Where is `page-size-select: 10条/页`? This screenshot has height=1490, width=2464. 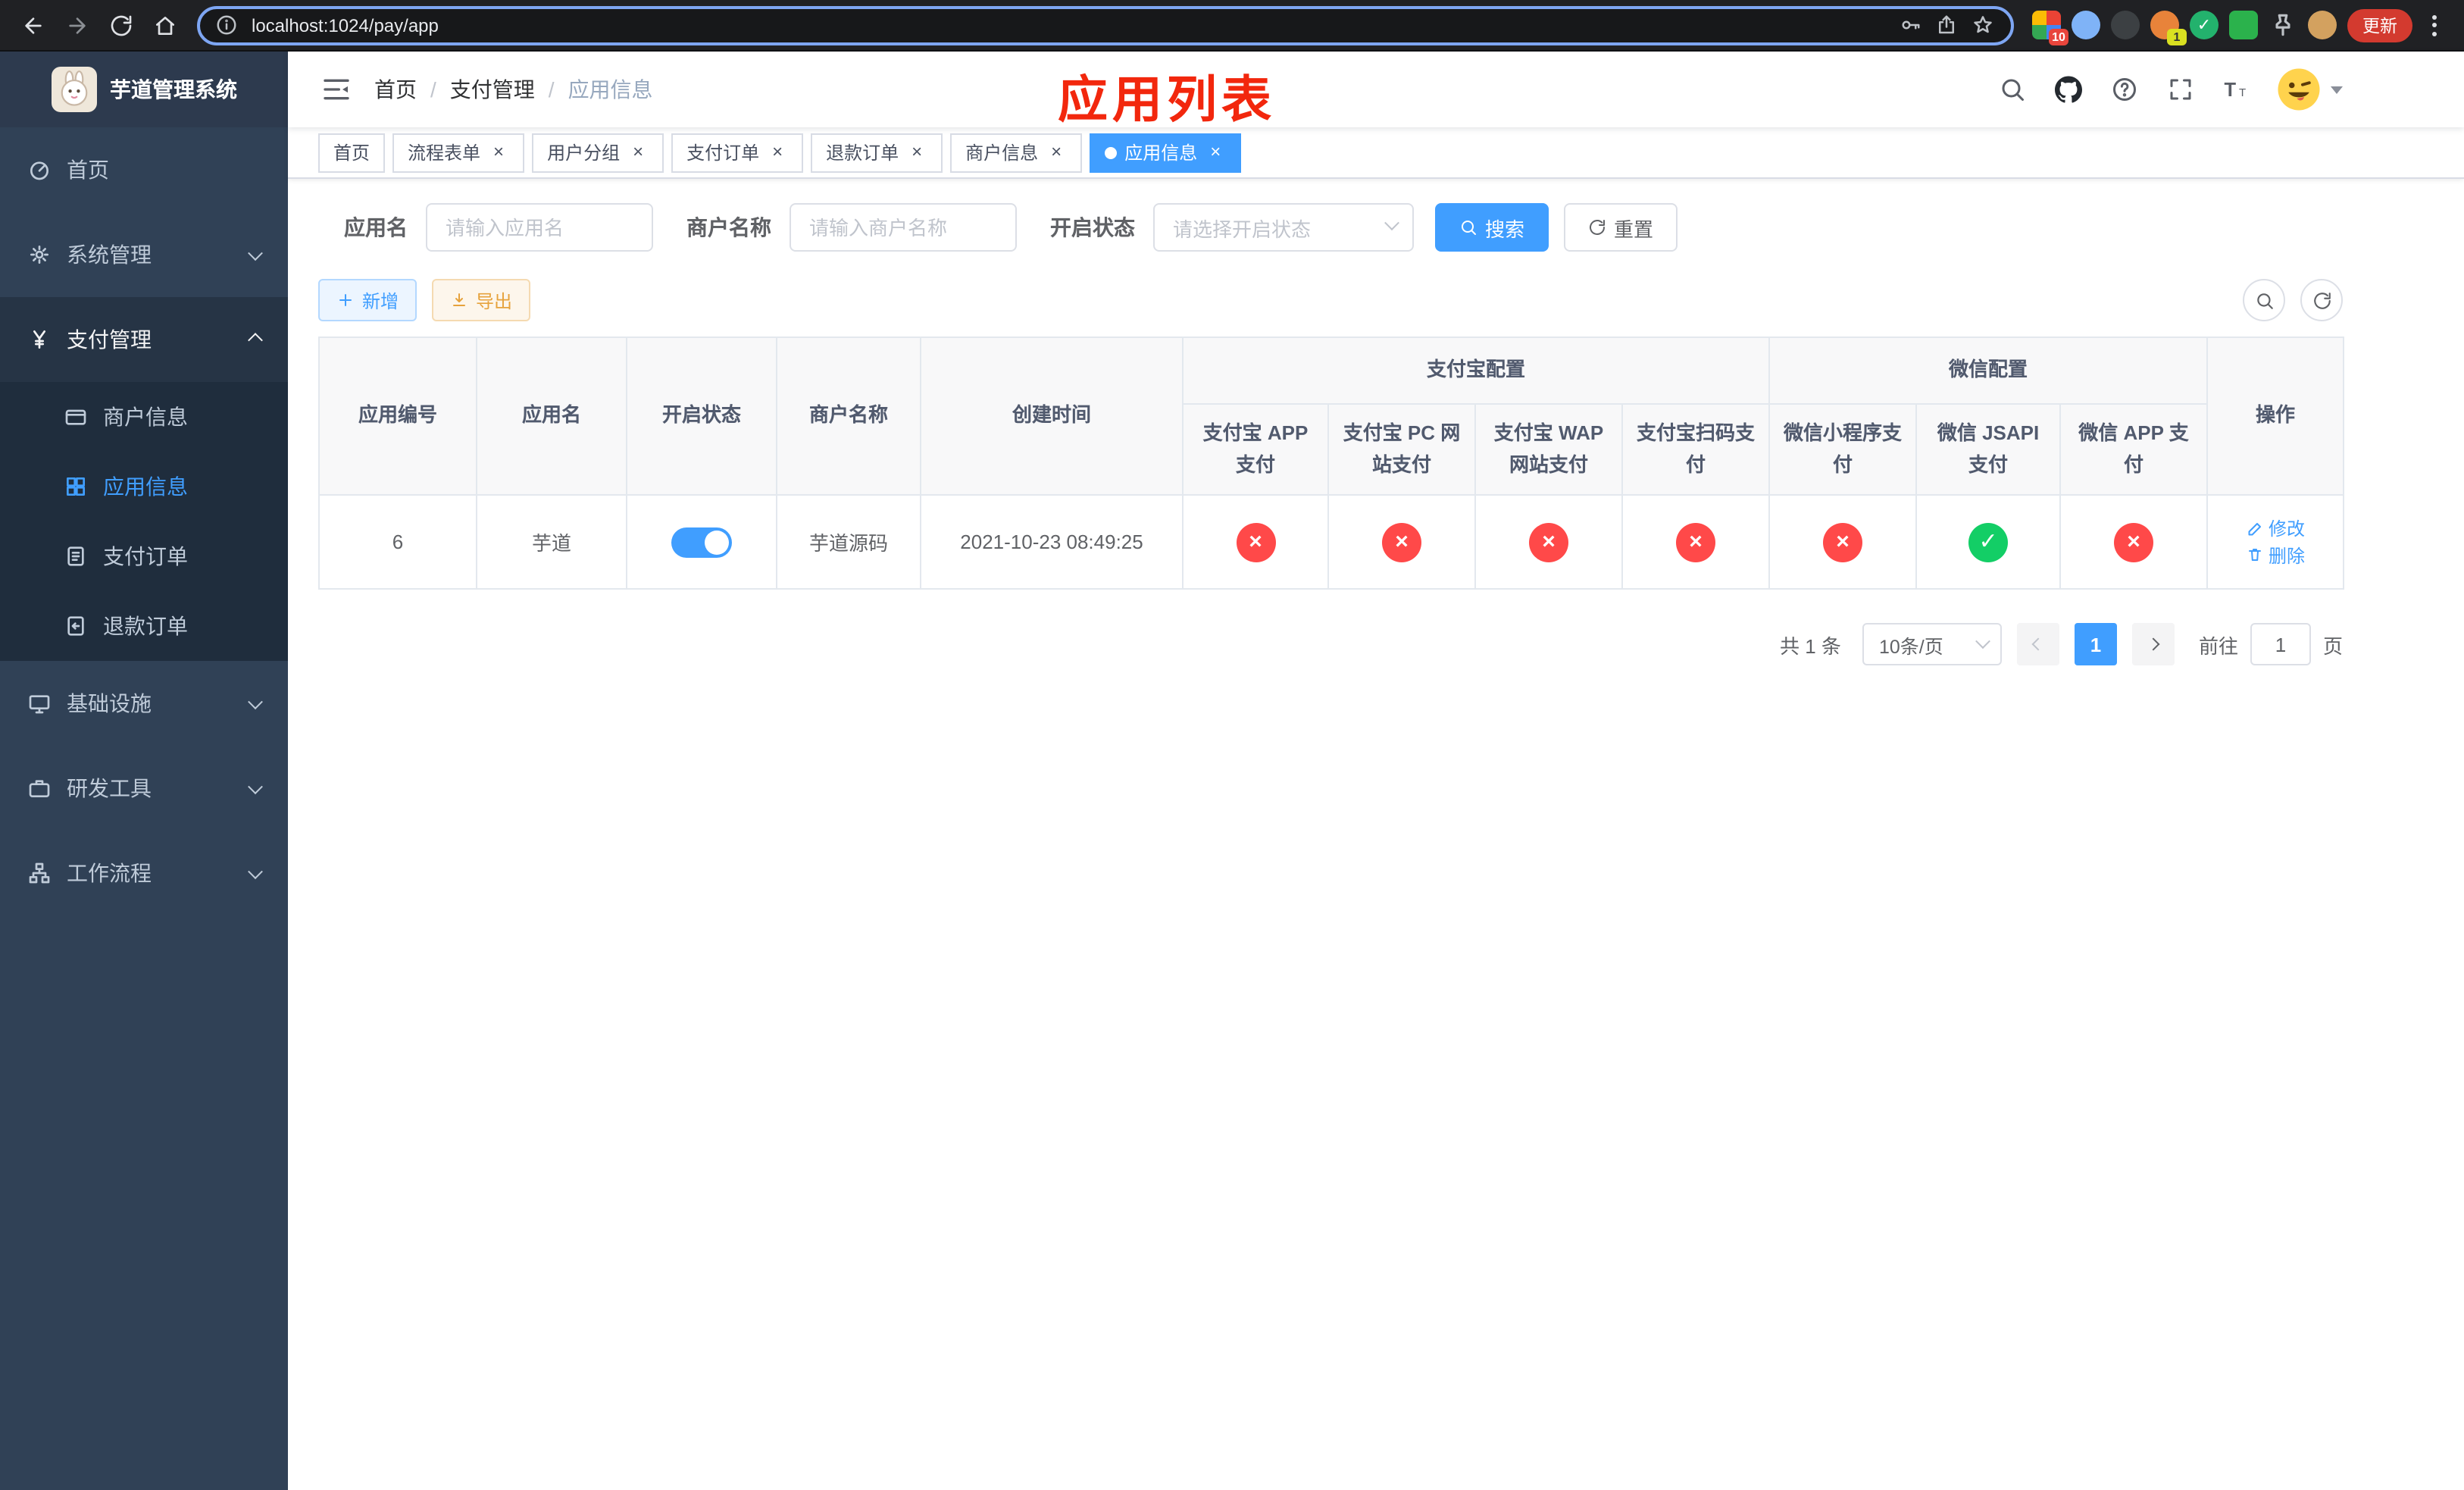
page-size-select: 10条/页 is located at coordinates (1932, 644).